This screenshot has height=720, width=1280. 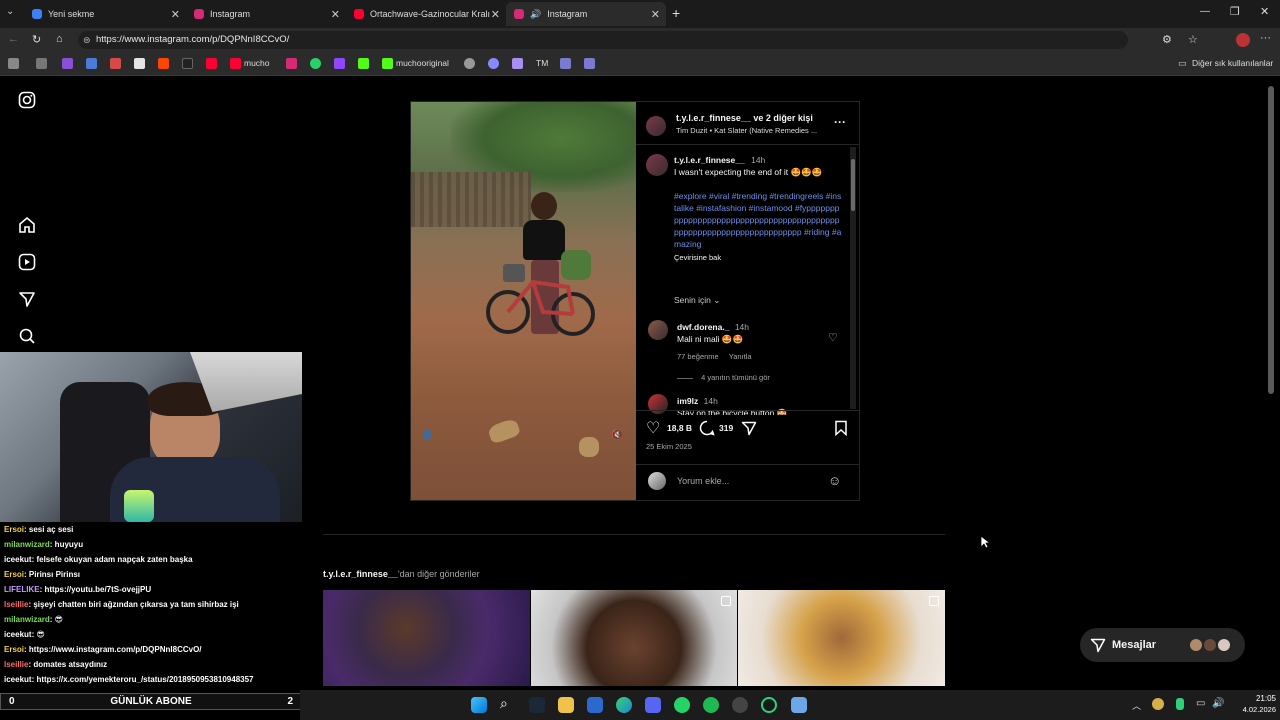 I want to click on home-icon: ⌂, so click(x=59, y=39).